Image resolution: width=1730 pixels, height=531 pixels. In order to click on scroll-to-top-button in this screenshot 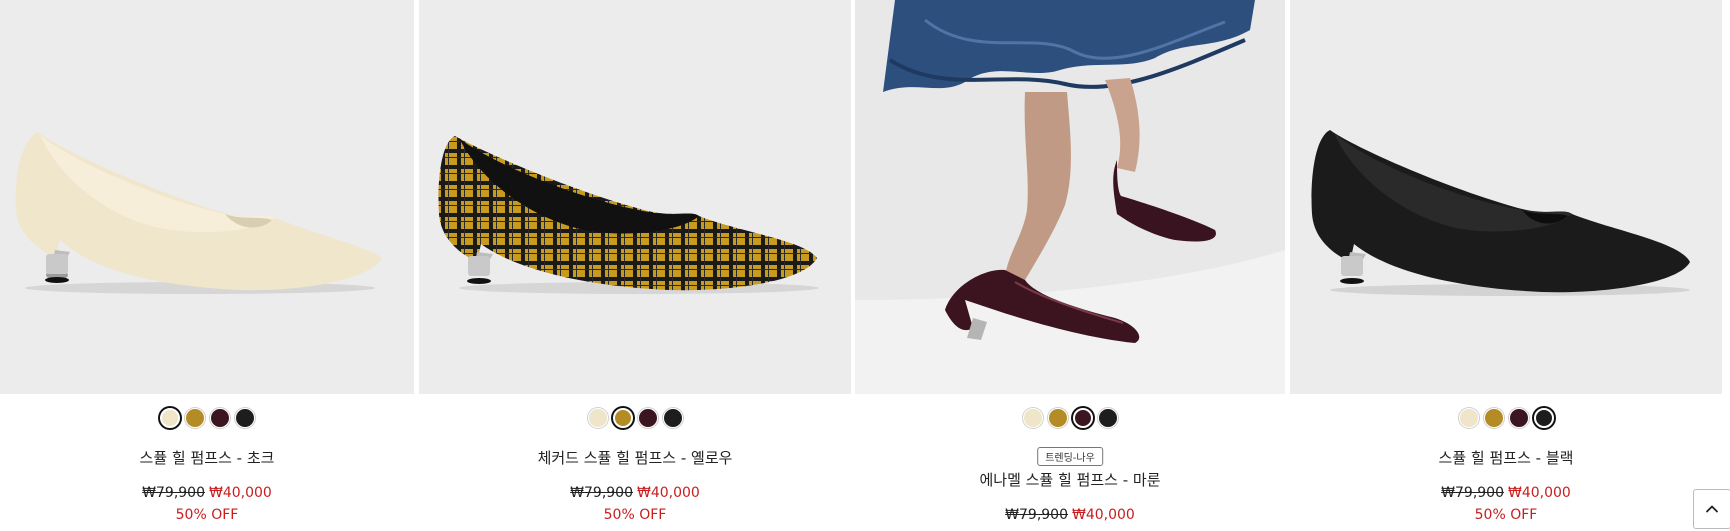, I will do `click(1711, 509)`.